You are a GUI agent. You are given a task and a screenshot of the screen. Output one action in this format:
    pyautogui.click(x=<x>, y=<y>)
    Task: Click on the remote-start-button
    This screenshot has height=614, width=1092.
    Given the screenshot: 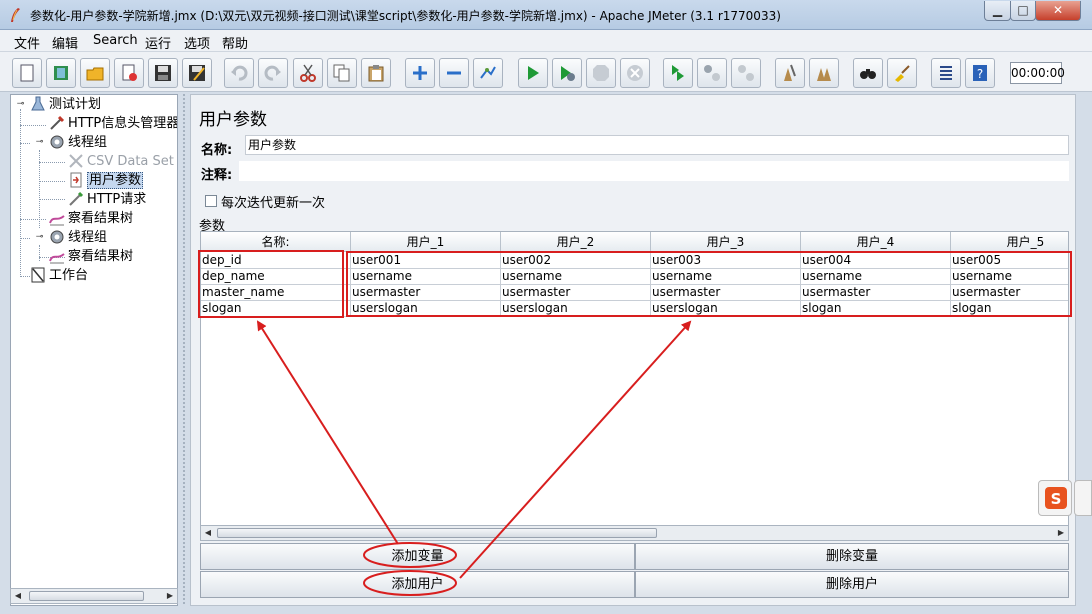 What is the action you would take?
    pyautogui.click(x=678, y=73)
    